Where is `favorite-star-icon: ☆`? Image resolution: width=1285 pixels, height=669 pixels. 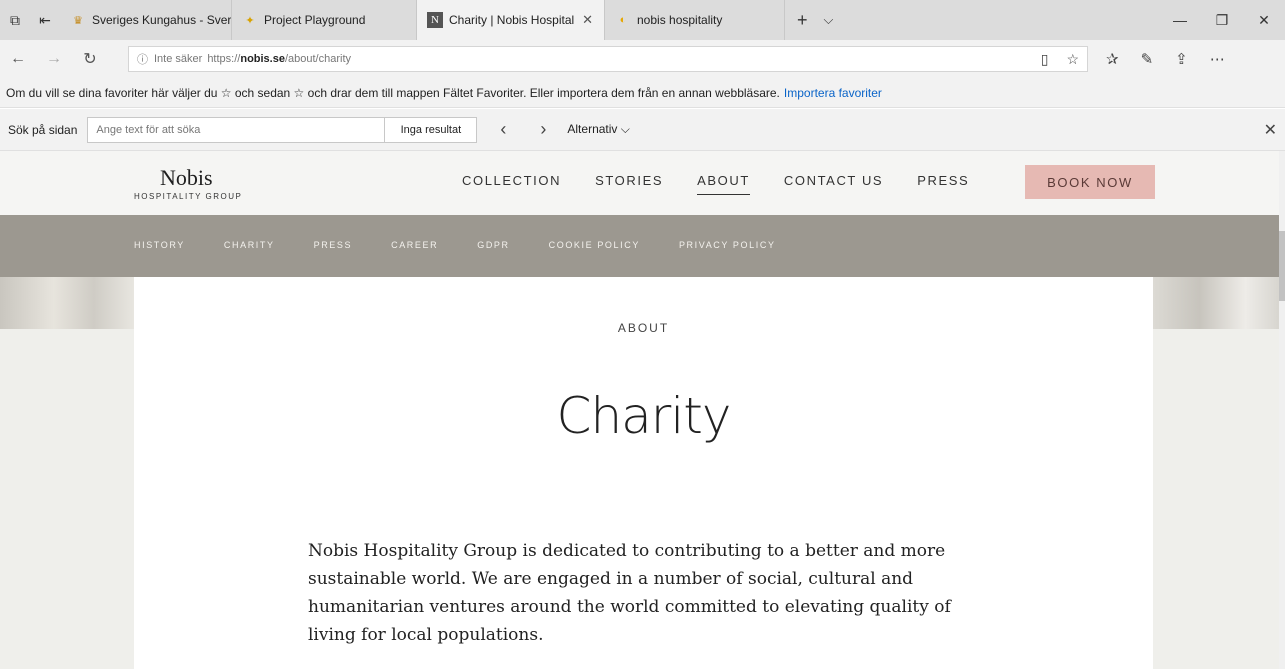
favorite-star-icon: ☆ is located at coordinates (1072, 59).